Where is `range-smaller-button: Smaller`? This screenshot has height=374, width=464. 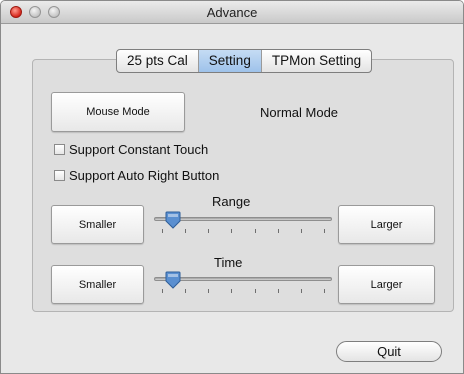
range-smaller-button: Smaller is located at coordinates (97, 224).